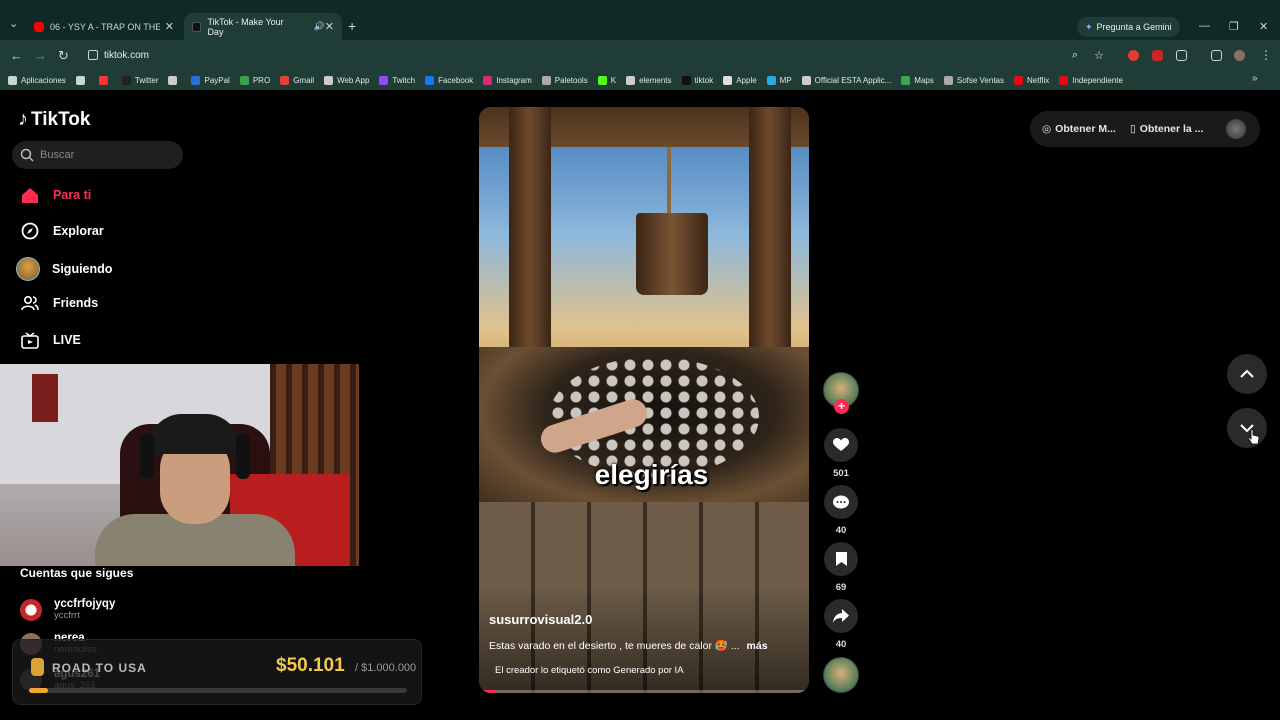 This screenshot has width=1280, height=720. What do you see at coordinates (602, 55) in the screenshot?
I see `address-field: tiktok.com ⌕ ☆` at bounding box center [602, 55].